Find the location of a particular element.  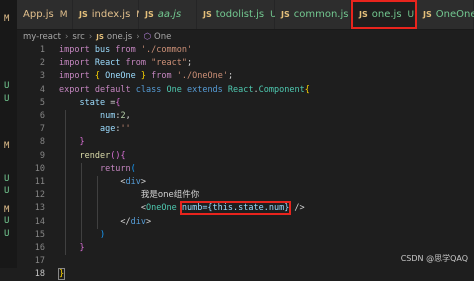

tab-common-js: JScommon.jsU is located at coordinates (318, 14).